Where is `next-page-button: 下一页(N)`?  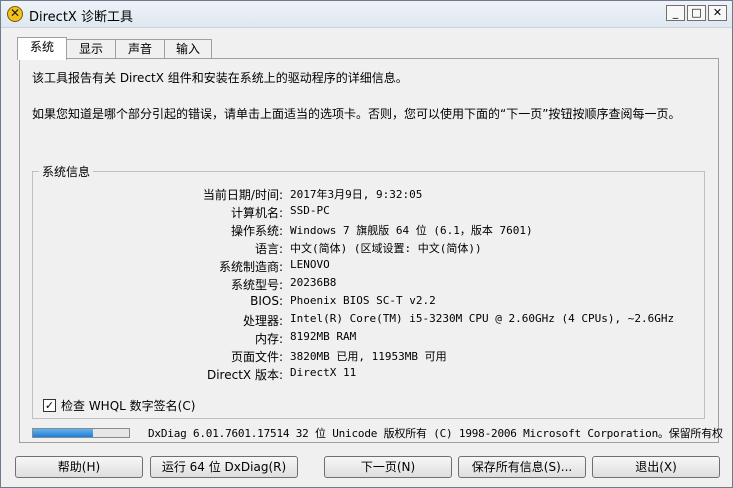
next-page-button: 下一页(N) is located at coordinates (388, 467).